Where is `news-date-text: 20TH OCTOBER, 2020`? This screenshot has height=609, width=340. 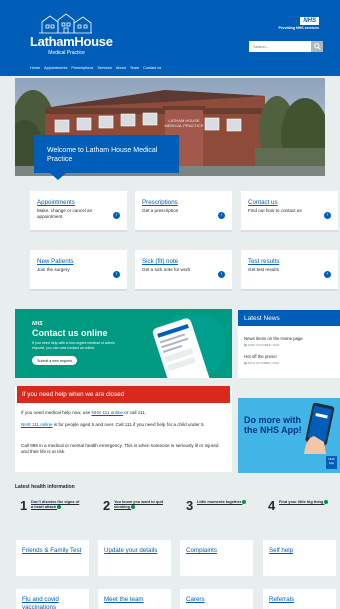 news-date-text: 20TH OCTOBER, 2020 is located at coordinates (263, 363).